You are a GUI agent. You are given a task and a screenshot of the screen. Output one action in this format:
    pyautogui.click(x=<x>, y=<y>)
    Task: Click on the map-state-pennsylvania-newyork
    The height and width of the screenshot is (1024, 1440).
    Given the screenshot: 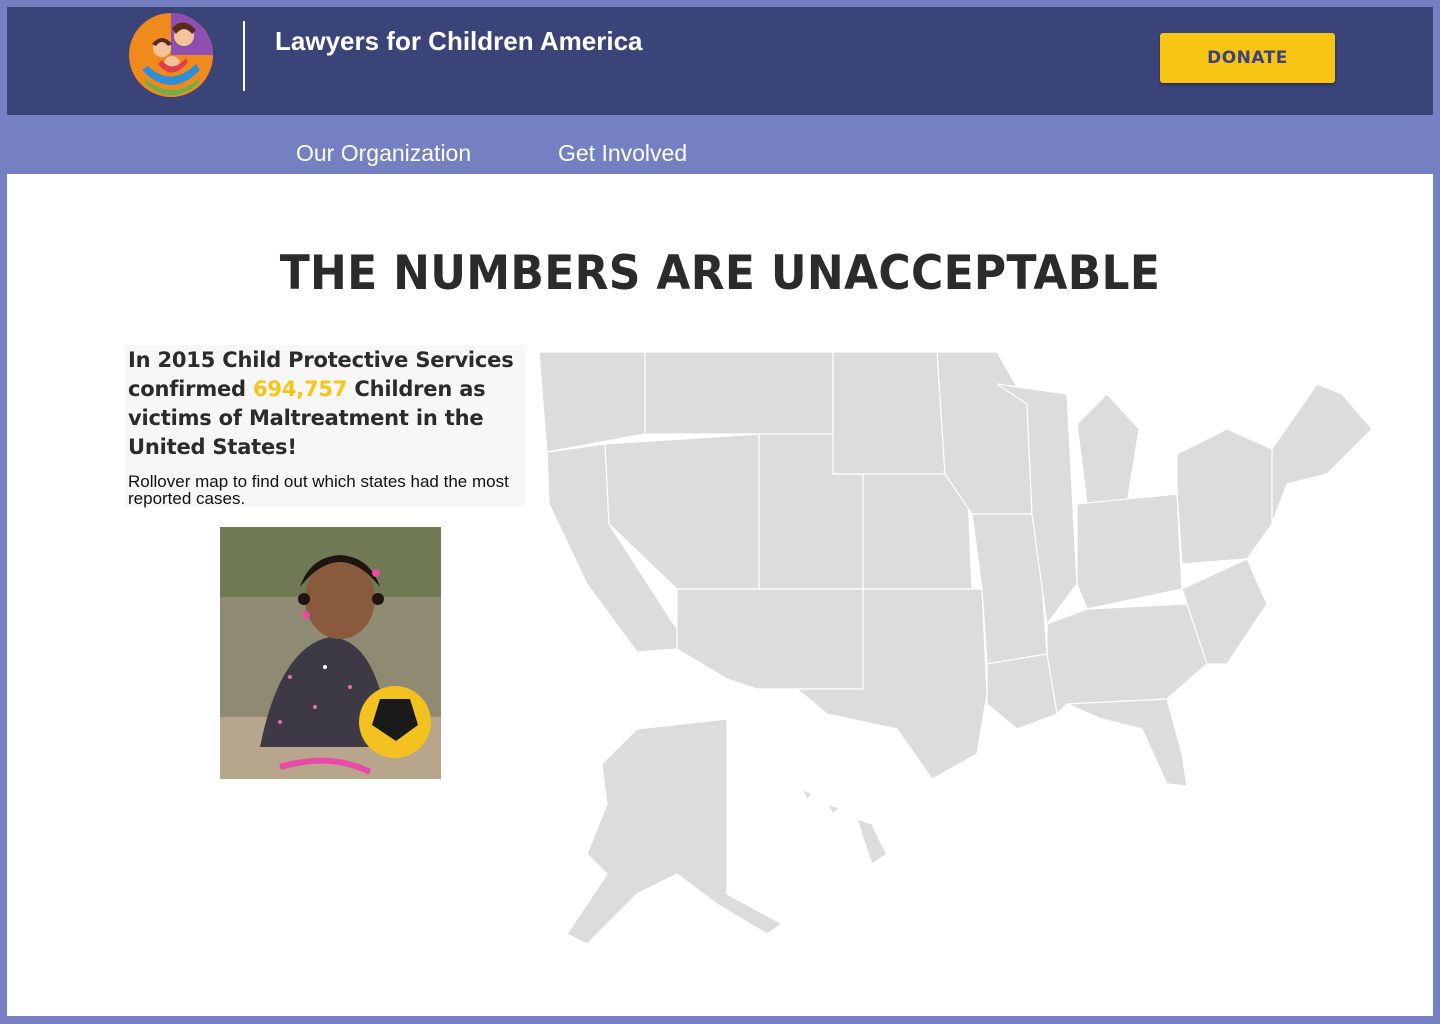 What is the action you would take?
    pyautogui.click(x=1224, y=496)
    